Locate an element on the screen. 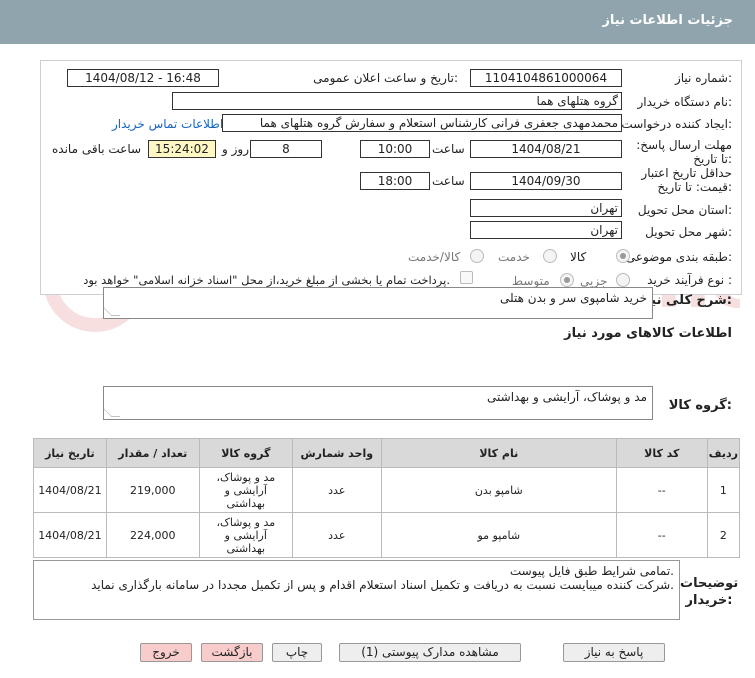 The image size is (755, 678). process-option-medium: متوسط is located at coordinates (531, 281).